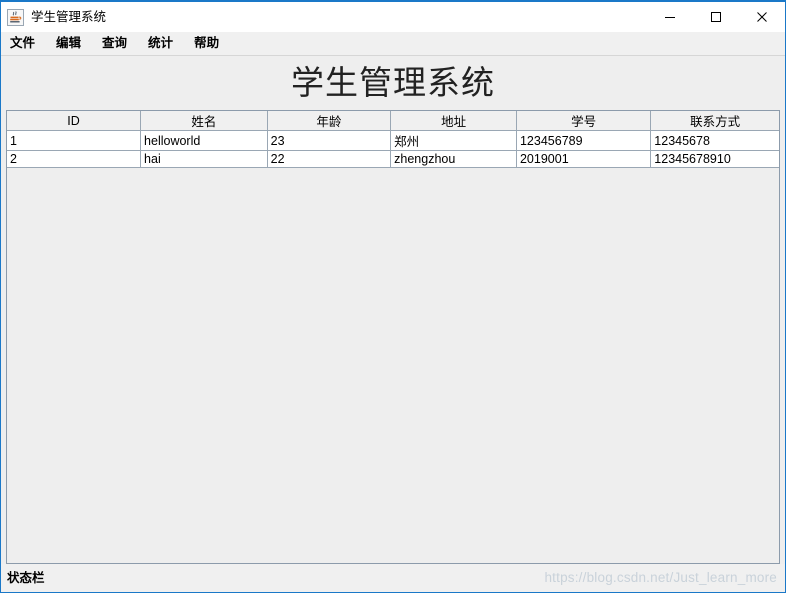  I want to click on java-cup-icon, so click(15, 17).